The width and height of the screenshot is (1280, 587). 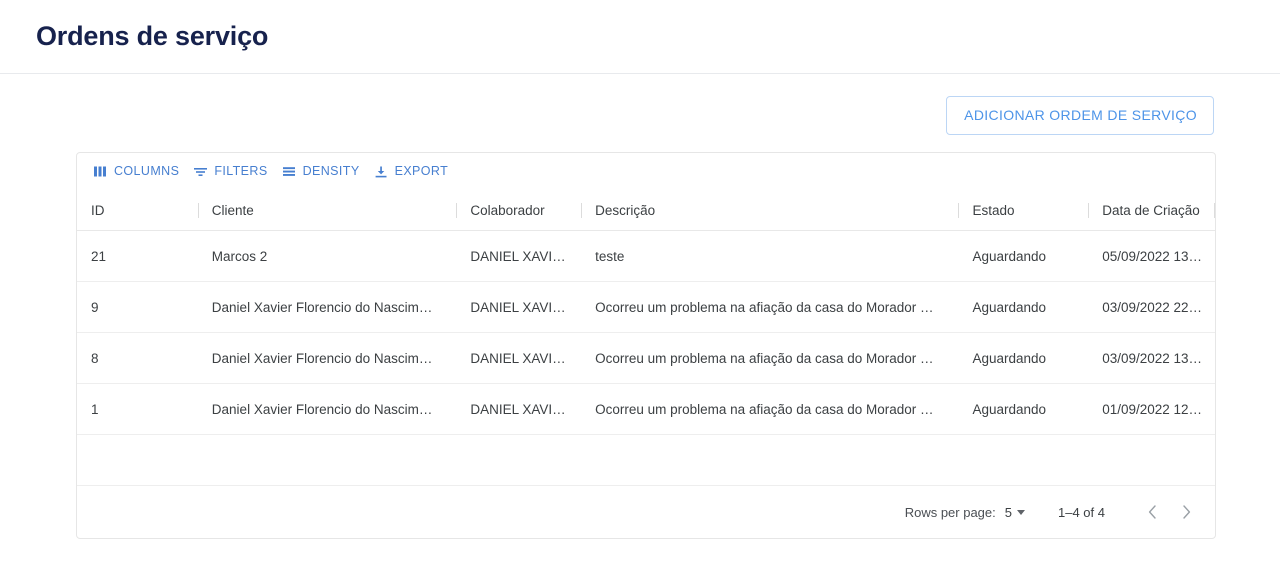 What do you see at coordinates (1008, 512) in the screenshot?
I see `rows-per-page-value: 5` at bounding box center [1008, 512].